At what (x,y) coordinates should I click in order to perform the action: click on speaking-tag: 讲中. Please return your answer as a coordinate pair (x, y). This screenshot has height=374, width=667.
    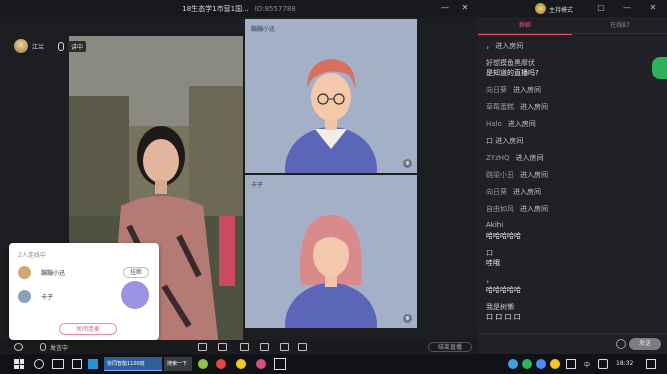
    Looking at the image, I should click on (77, 46).